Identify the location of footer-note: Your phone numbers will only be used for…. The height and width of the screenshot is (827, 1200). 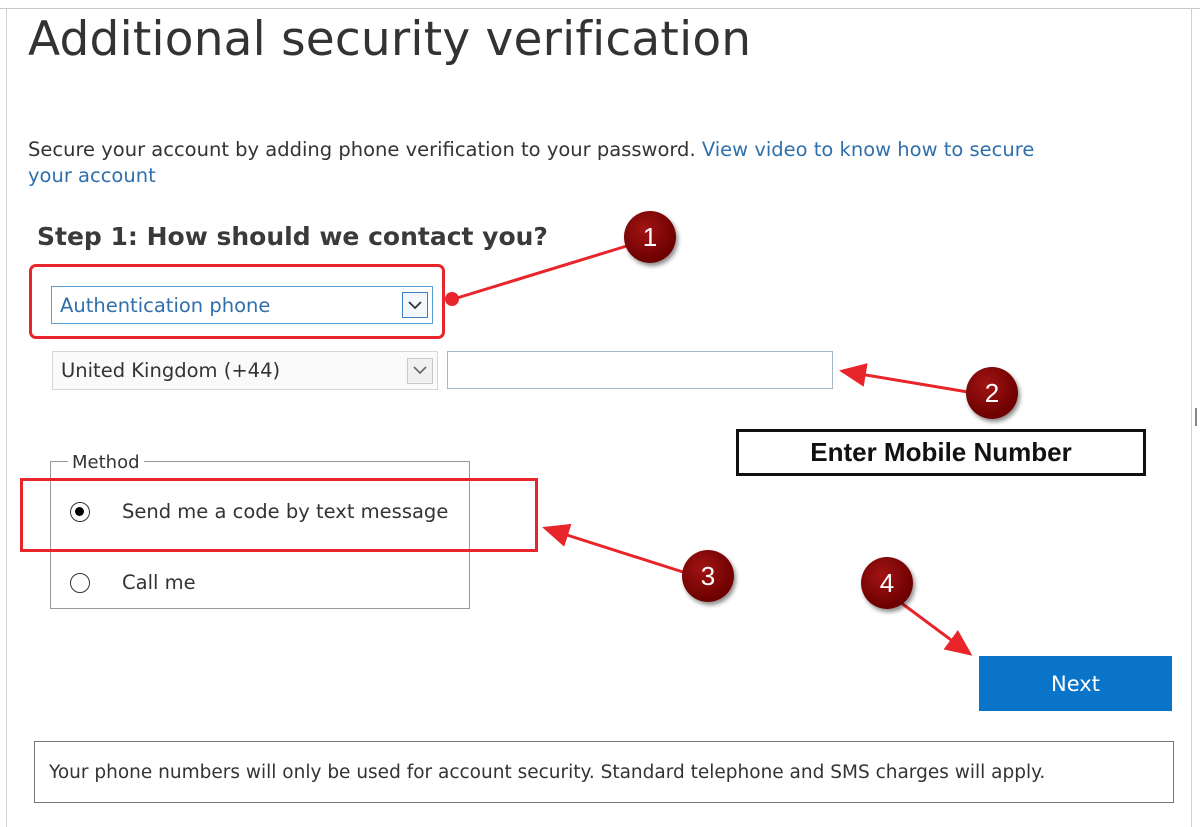
(604, 772).